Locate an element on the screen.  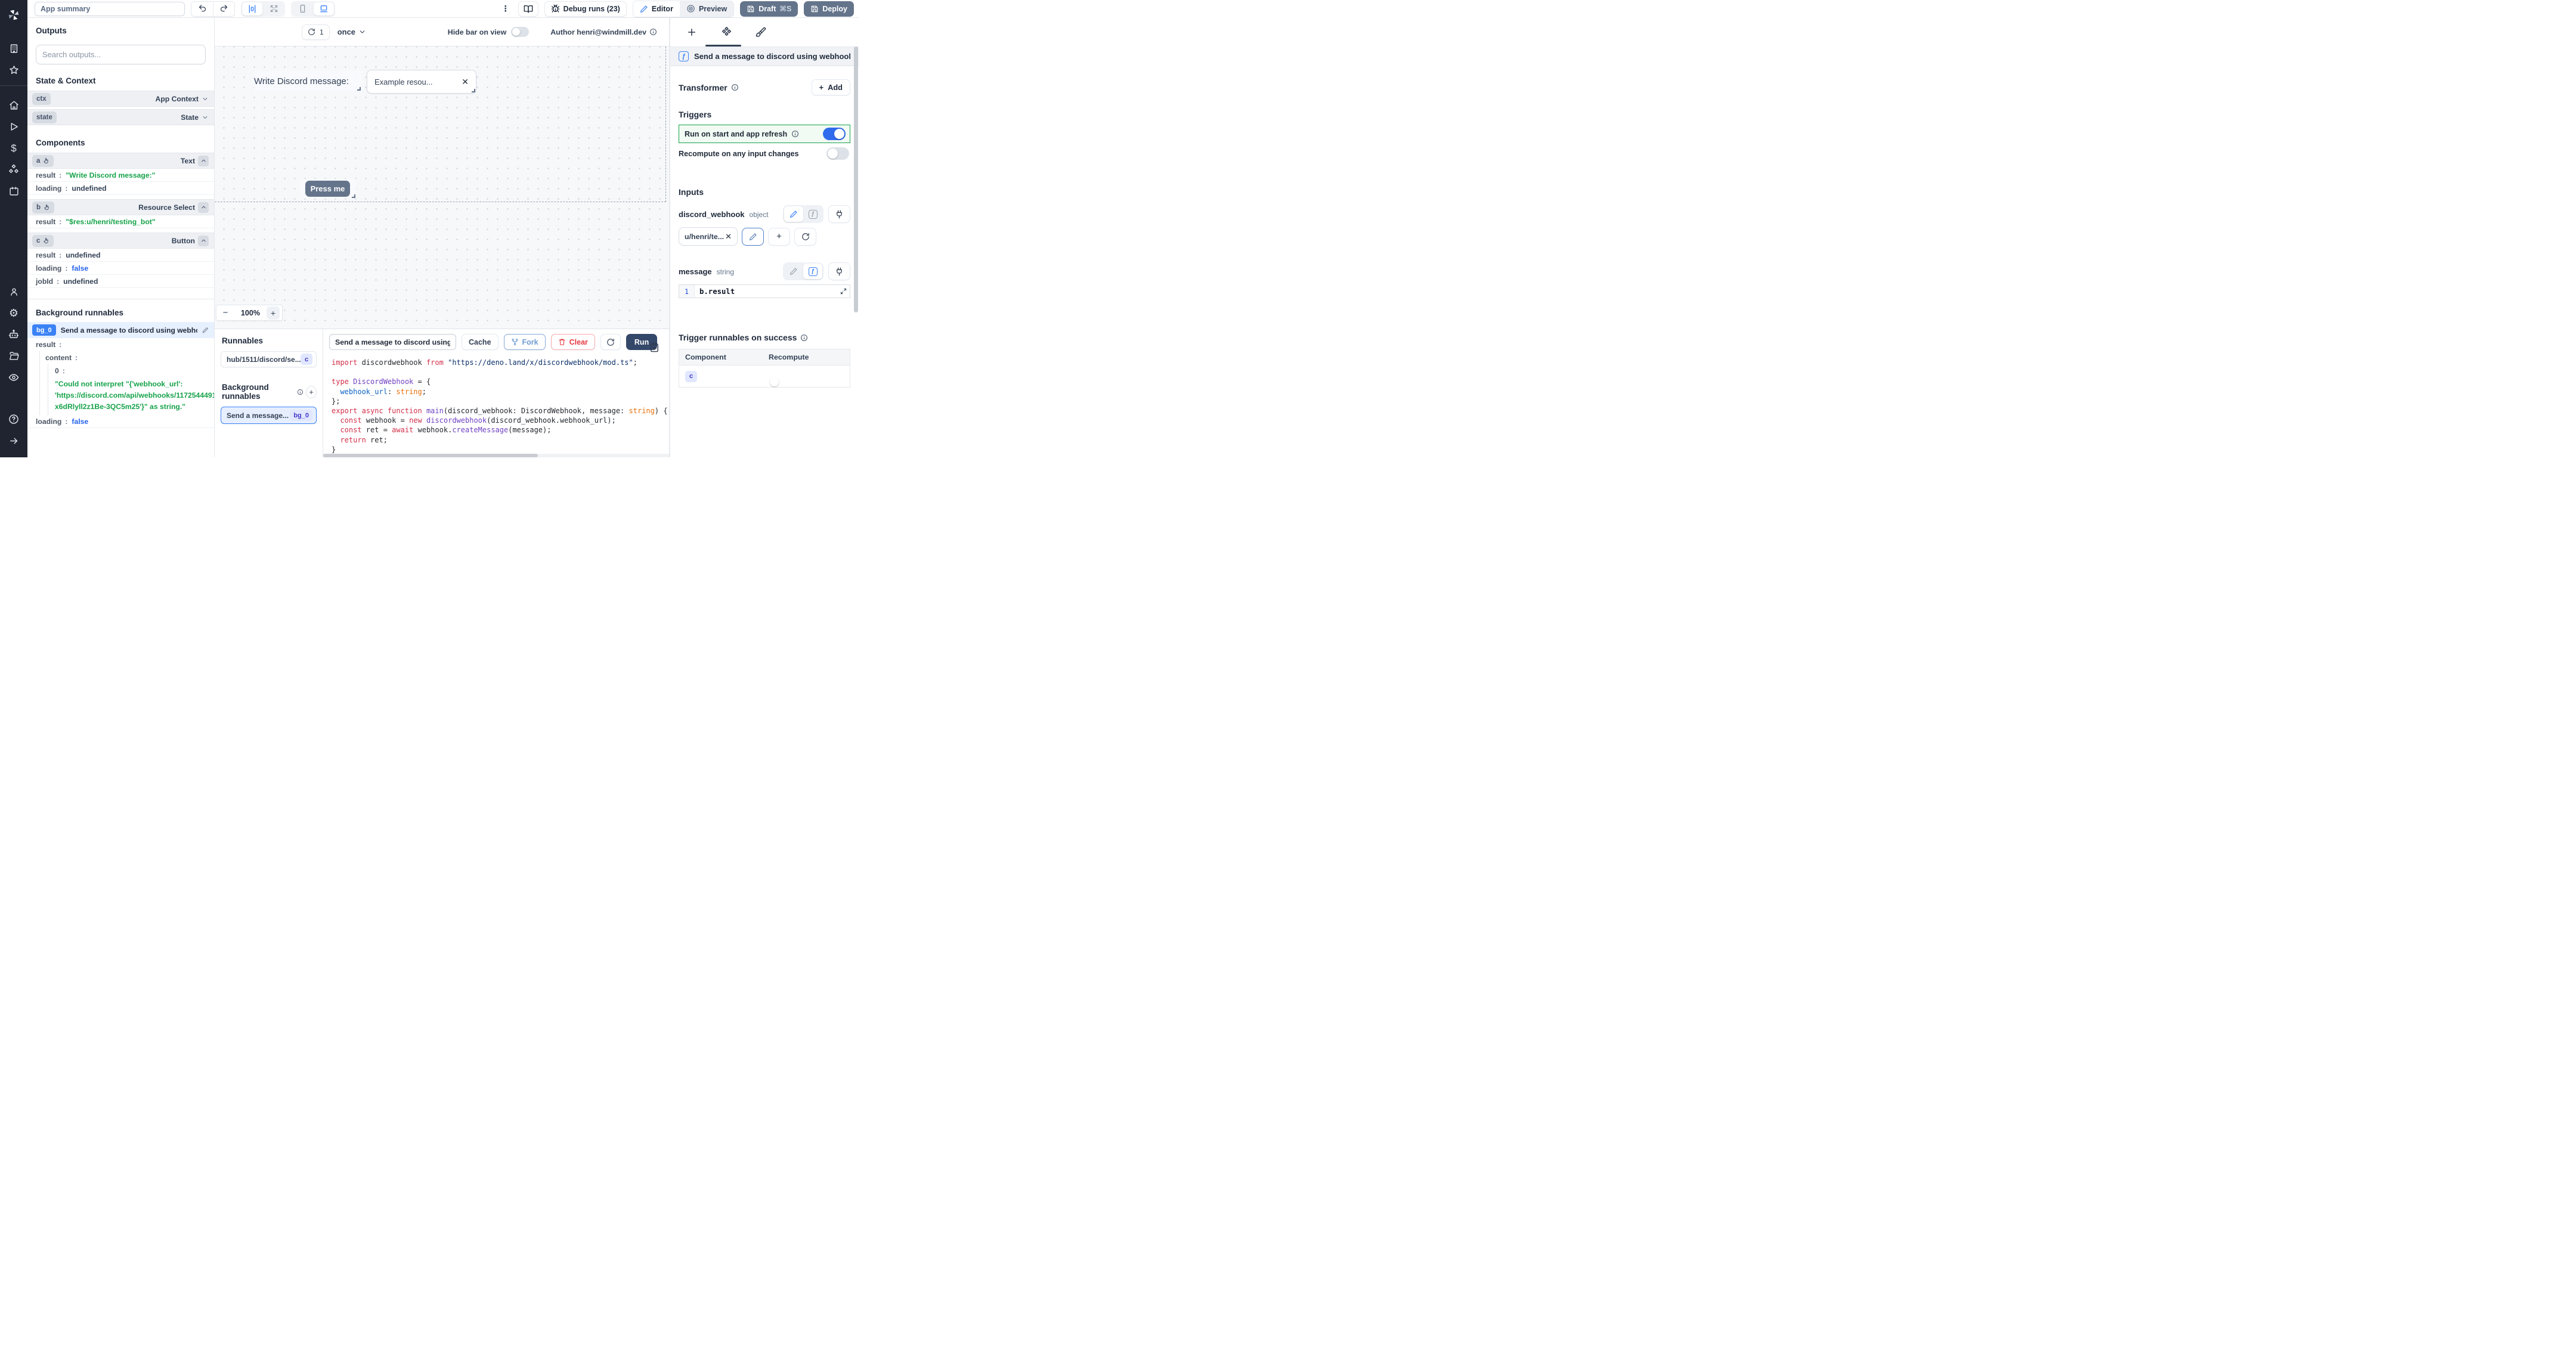
favorites-star-icon is located at coordinates (14, 69).